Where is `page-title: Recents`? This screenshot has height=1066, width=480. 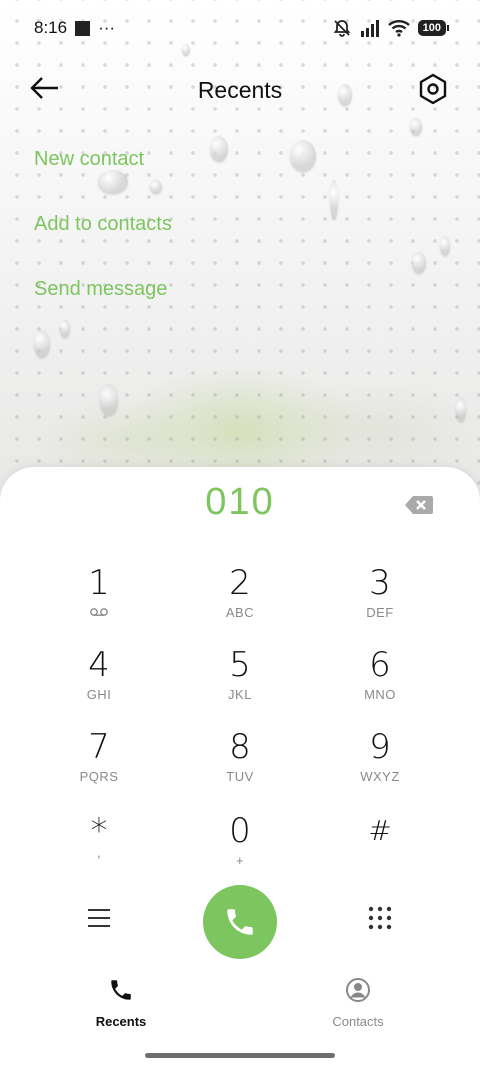
page-title: Recents is located at coordinates (240, 89).